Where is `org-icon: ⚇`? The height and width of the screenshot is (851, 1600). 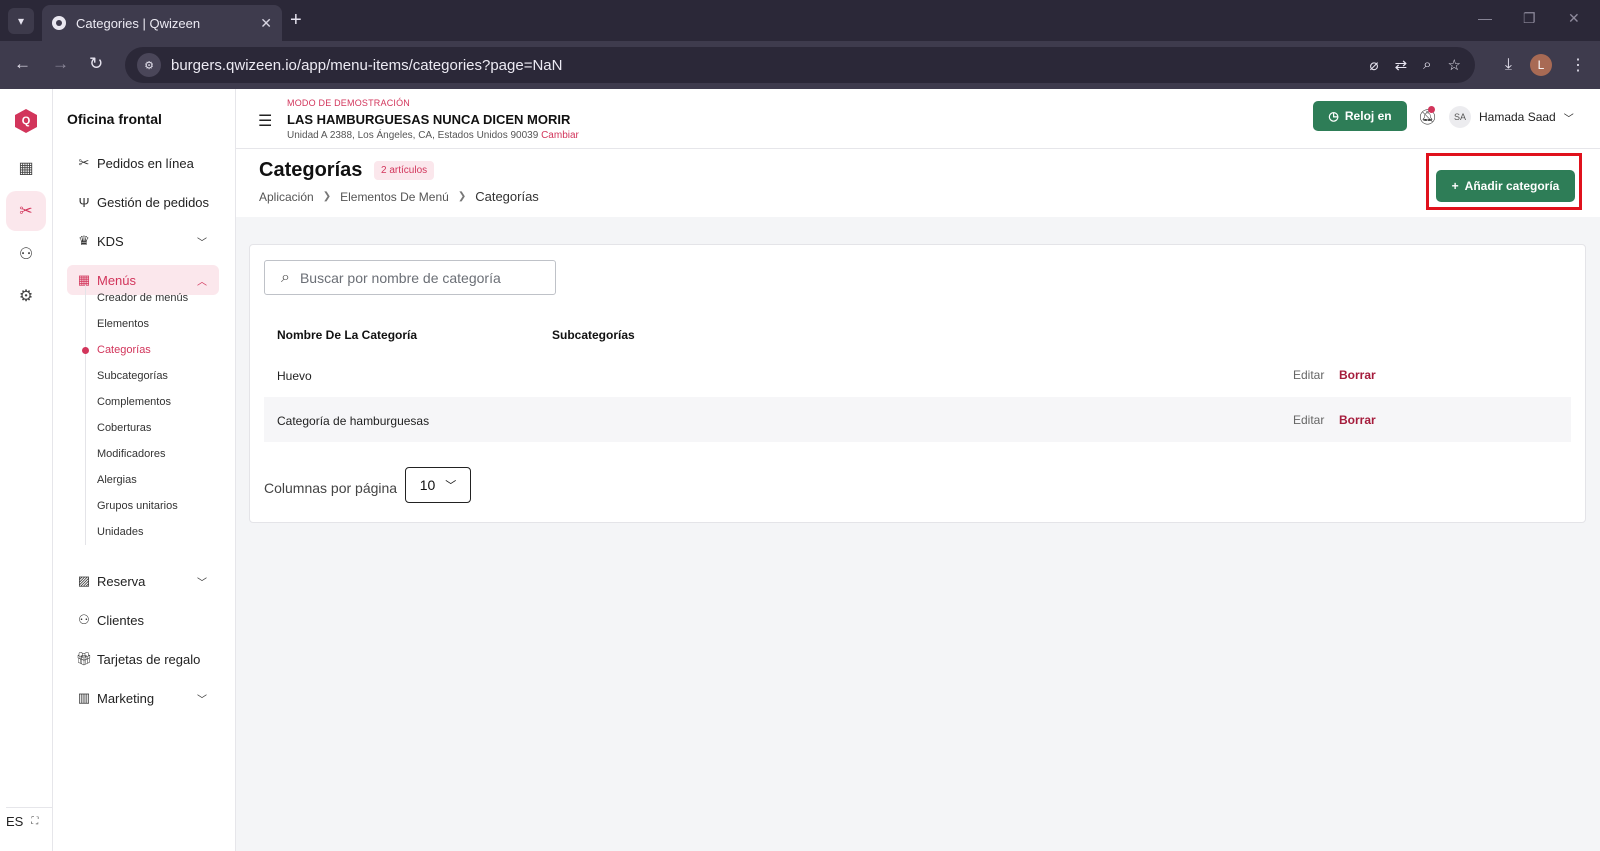
org-icon: ⚇ is located at coordinates (26, 254).